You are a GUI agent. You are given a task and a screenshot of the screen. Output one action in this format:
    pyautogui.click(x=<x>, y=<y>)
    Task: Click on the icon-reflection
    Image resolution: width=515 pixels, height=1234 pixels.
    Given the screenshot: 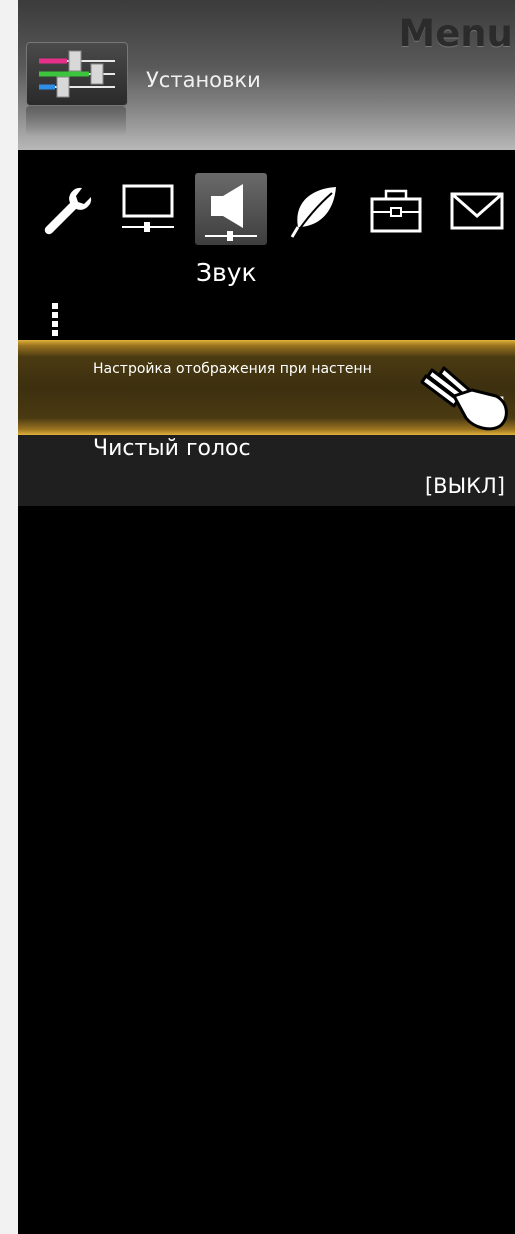 What is the action you would take?
    pyautogui.click(x=76, y=121)
    